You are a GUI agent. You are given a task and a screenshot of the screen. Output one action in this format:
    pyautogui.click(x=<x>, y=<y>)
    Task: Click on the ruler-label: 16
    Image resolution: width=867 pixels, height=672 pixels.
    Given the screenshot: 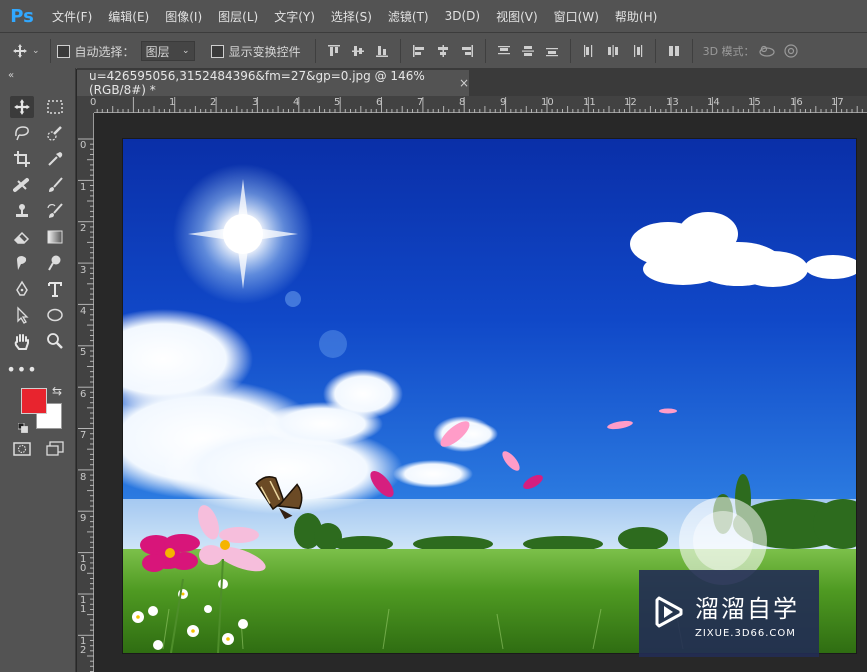 What is the action you would take?
    pyautogui.click(x=796, y=102)
    